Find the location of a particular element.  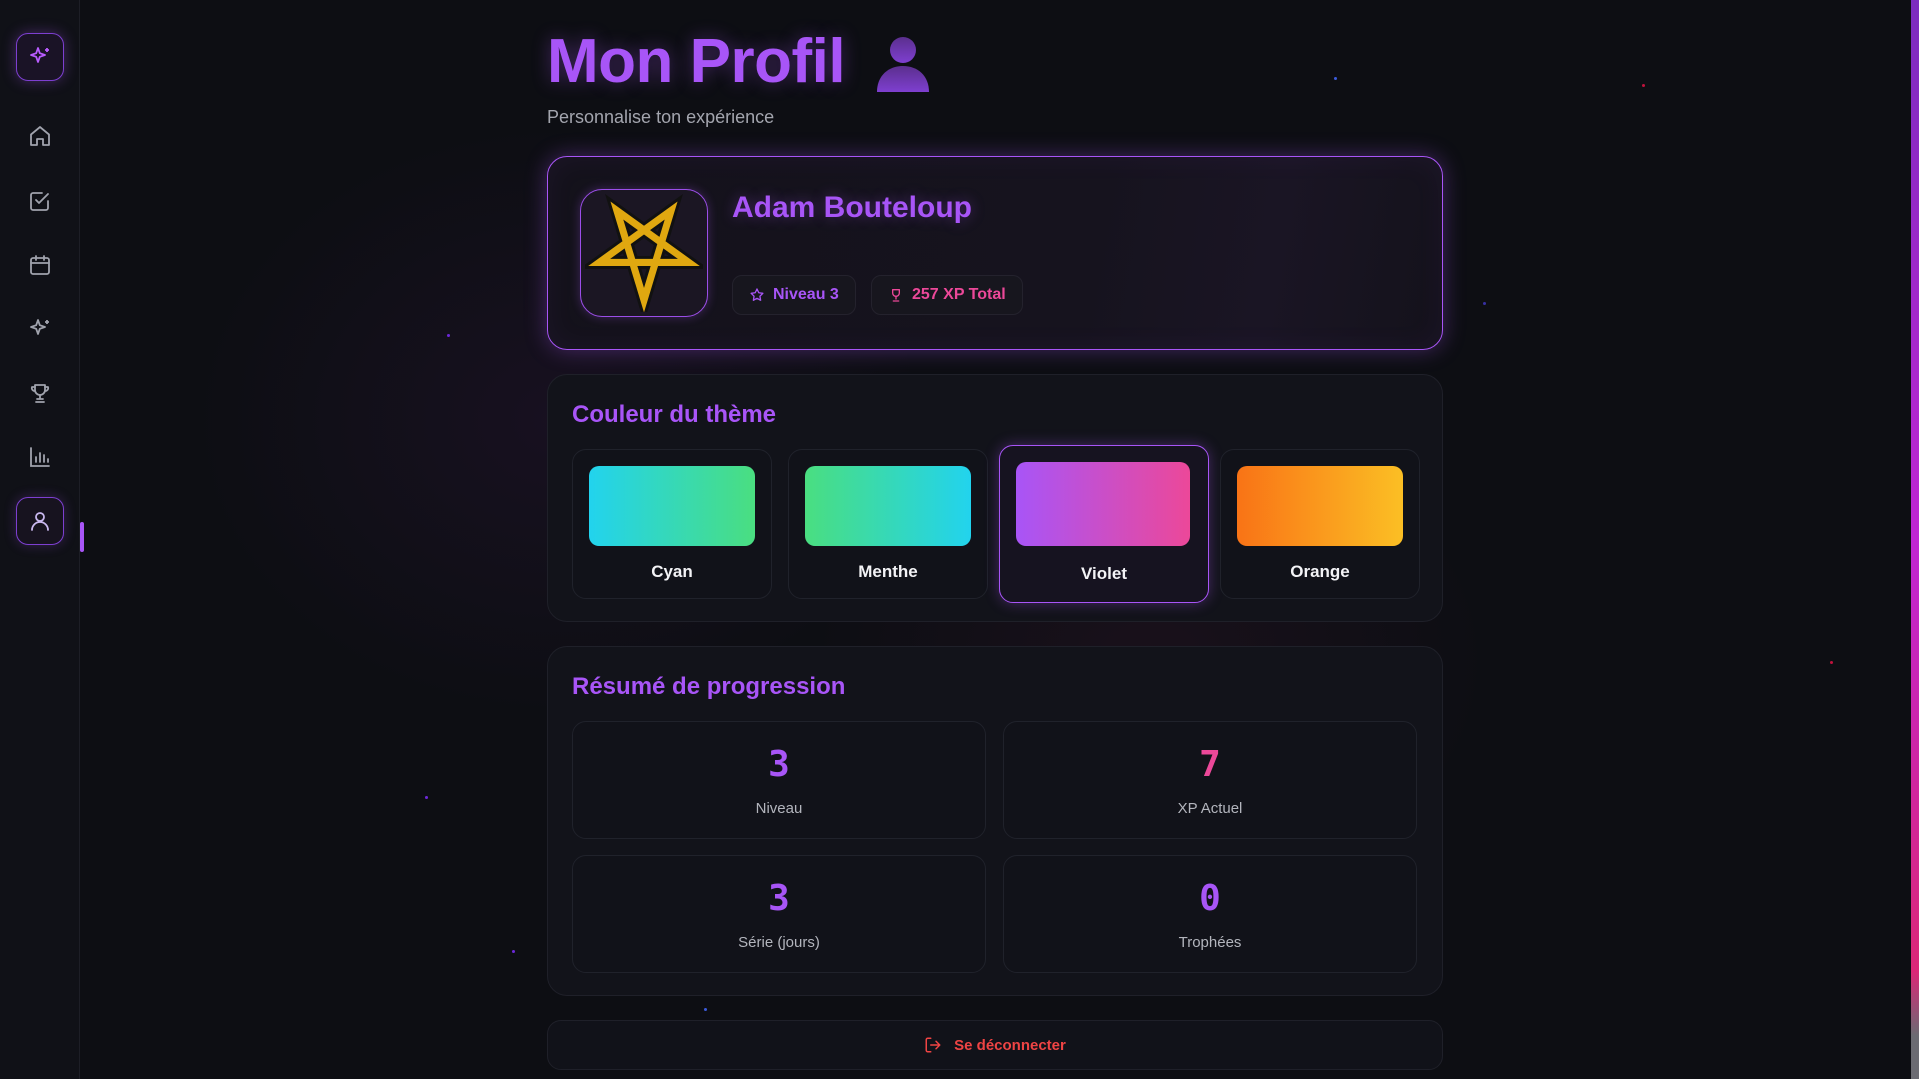

theme-option-violet: Violet is located at coordinates (1104, 524).